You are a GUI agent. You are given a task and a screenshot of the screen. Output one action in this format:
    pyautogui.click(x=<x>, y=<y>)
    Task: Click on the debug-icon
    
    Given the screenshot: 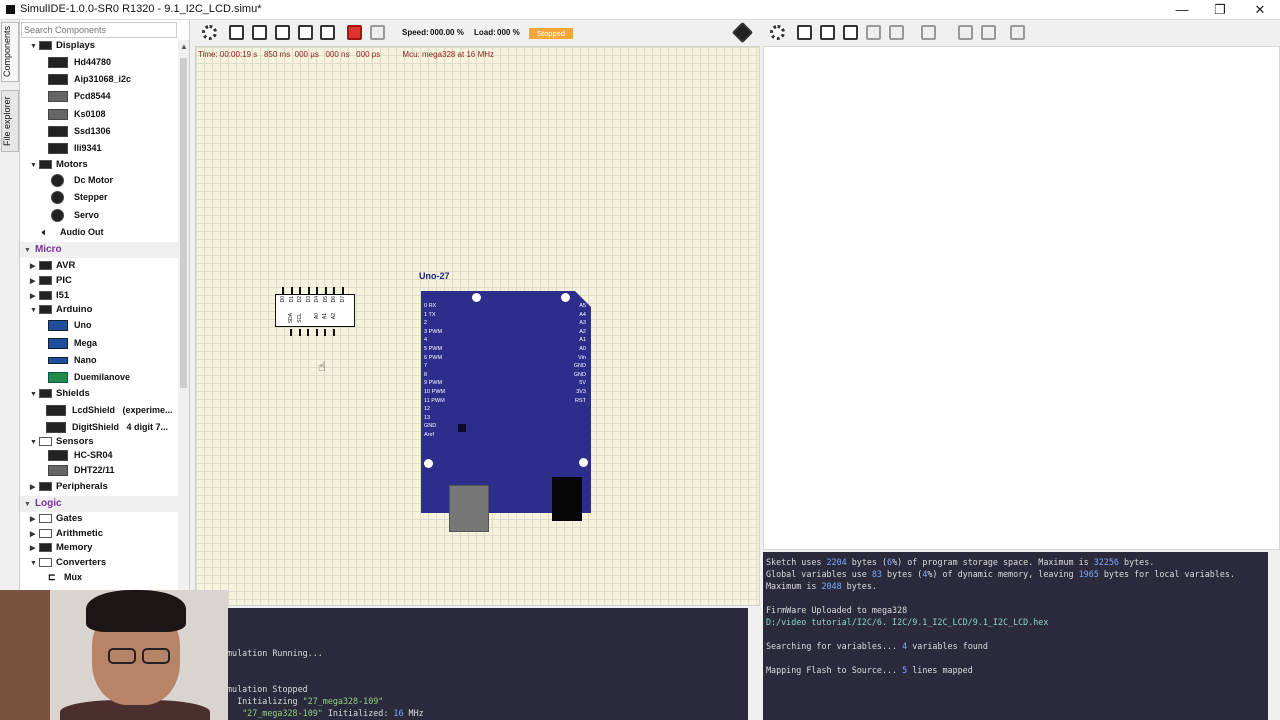 What is the action you would take?
    pyautogui.click(x=1017, y=32)
    